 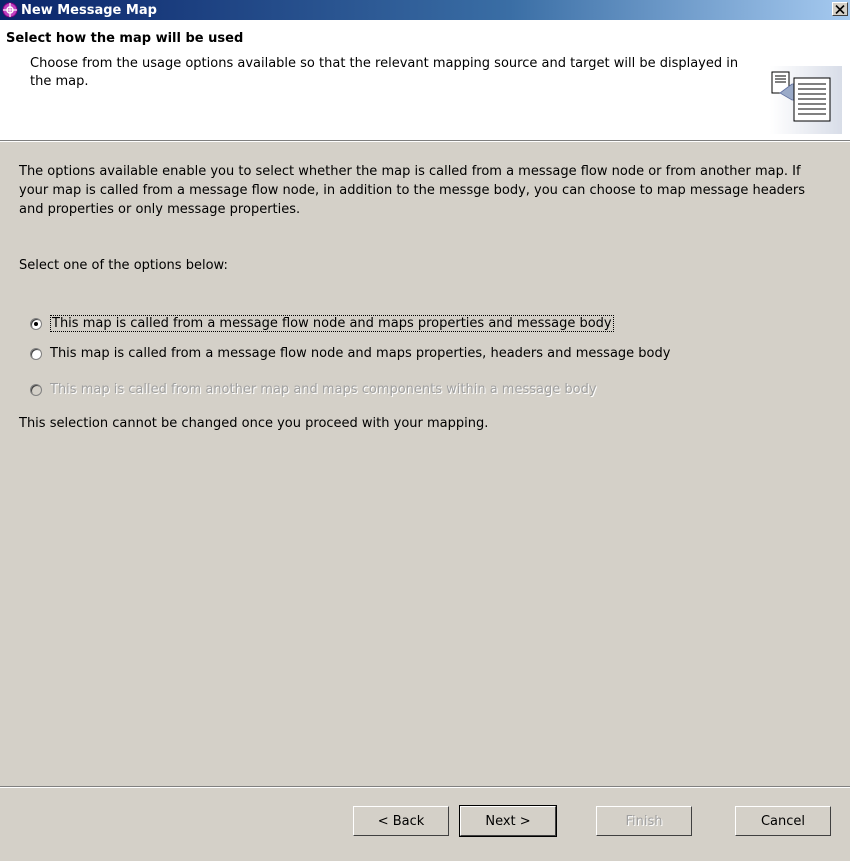 What do you see at coordinates (125, 38) in the screenshot?
I see `header-title: Select how the map will be used` at bounding box center [125, 38].